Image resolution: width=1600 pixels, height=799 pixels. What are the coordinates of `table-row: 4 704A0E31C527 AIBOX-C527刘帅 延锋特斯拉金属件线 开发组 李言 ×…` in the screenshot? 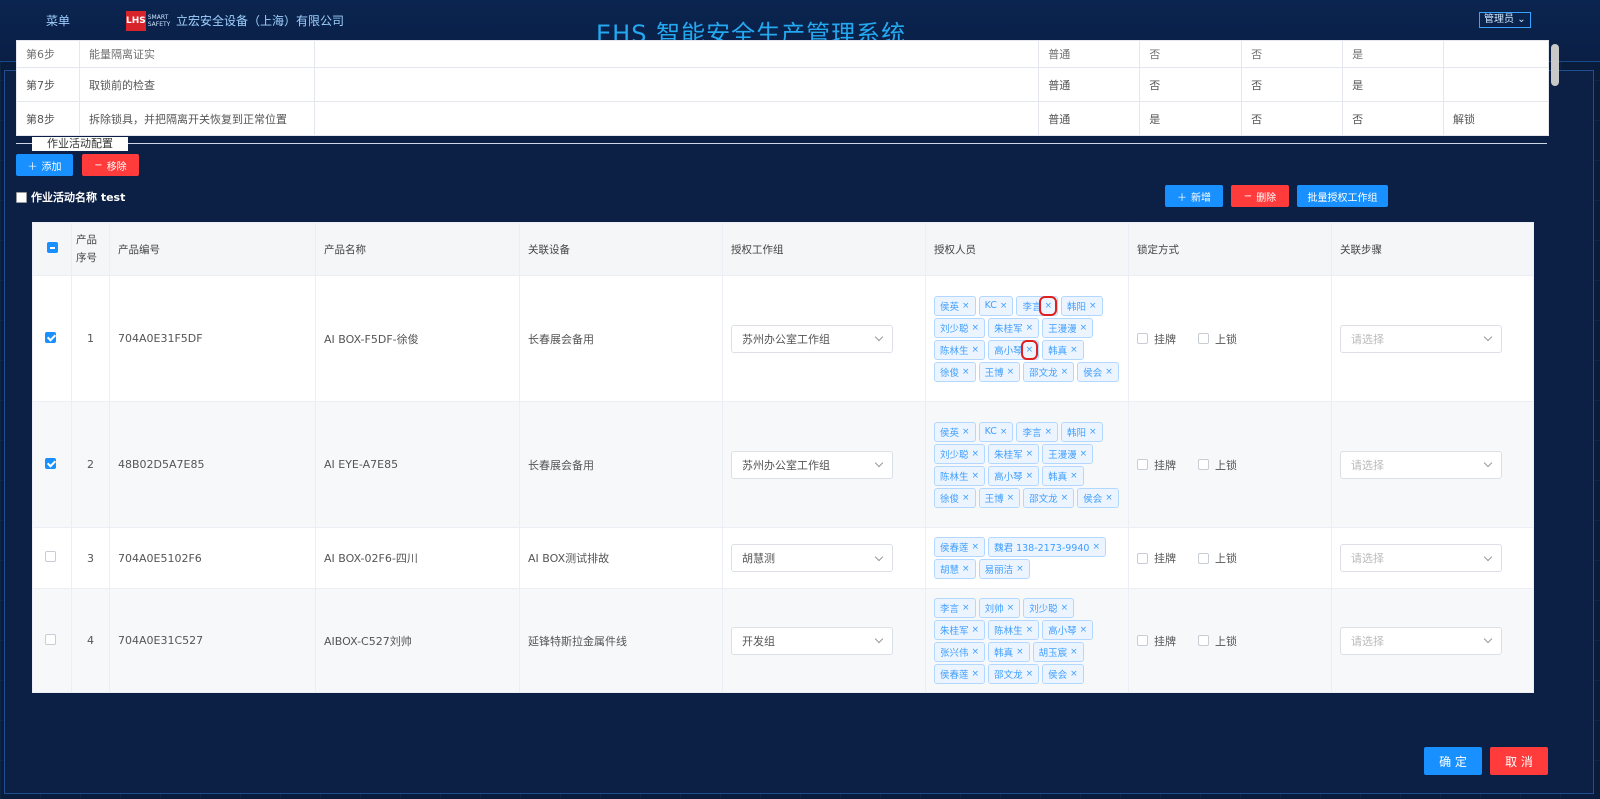 It's located at (783, 640).